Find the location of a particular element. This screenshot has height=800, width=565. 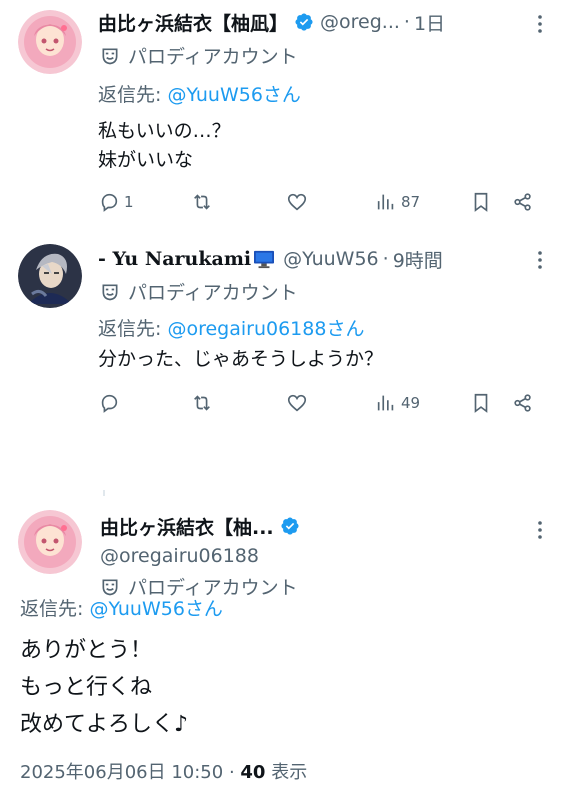

tweet-2-header: - Yu Narukami @YuuW56 · 9時間 is located at coordinates (270, 259).